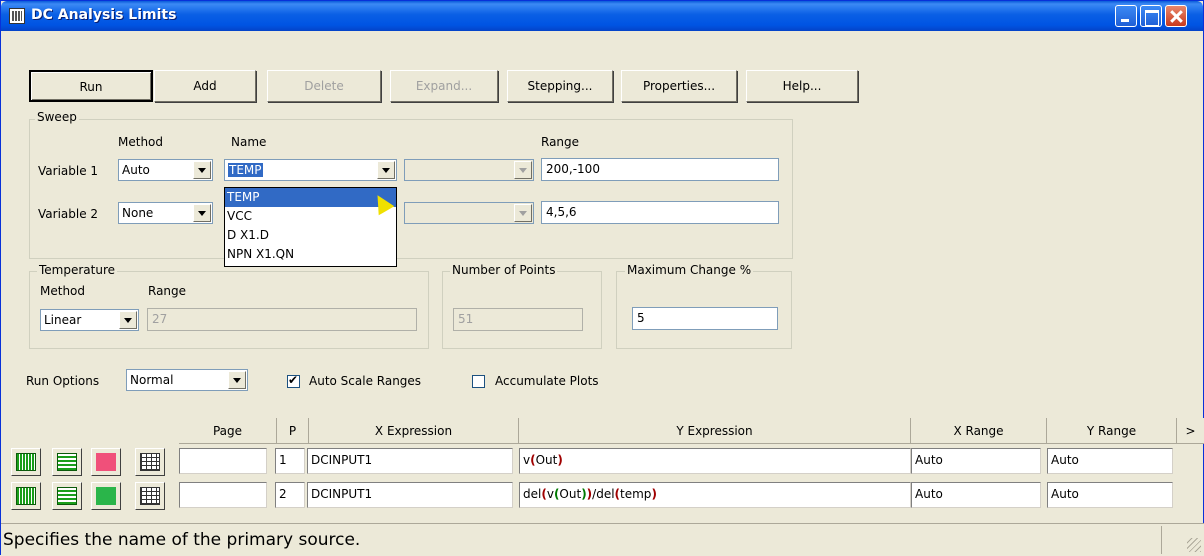  Describe the element at coordinates (17, 16) in the screenshot. I see `app-icon` at that location.